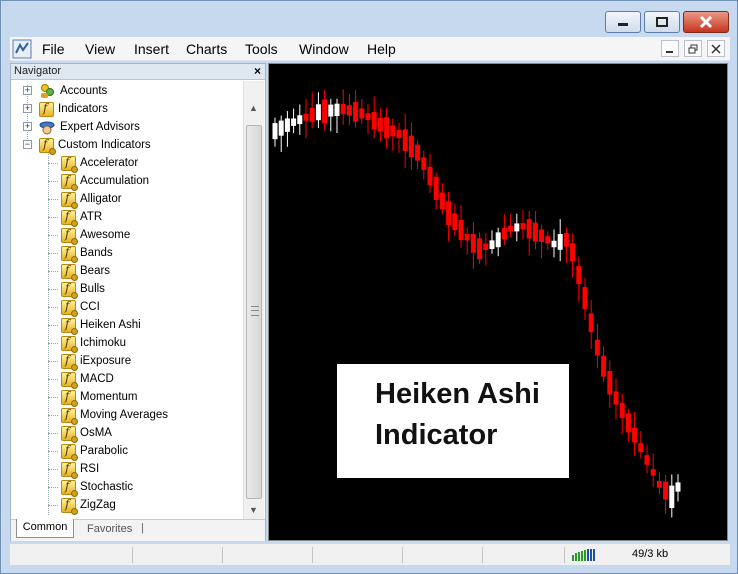  I want to click on indicator-item-osma: OsMA, so click(80, 433).